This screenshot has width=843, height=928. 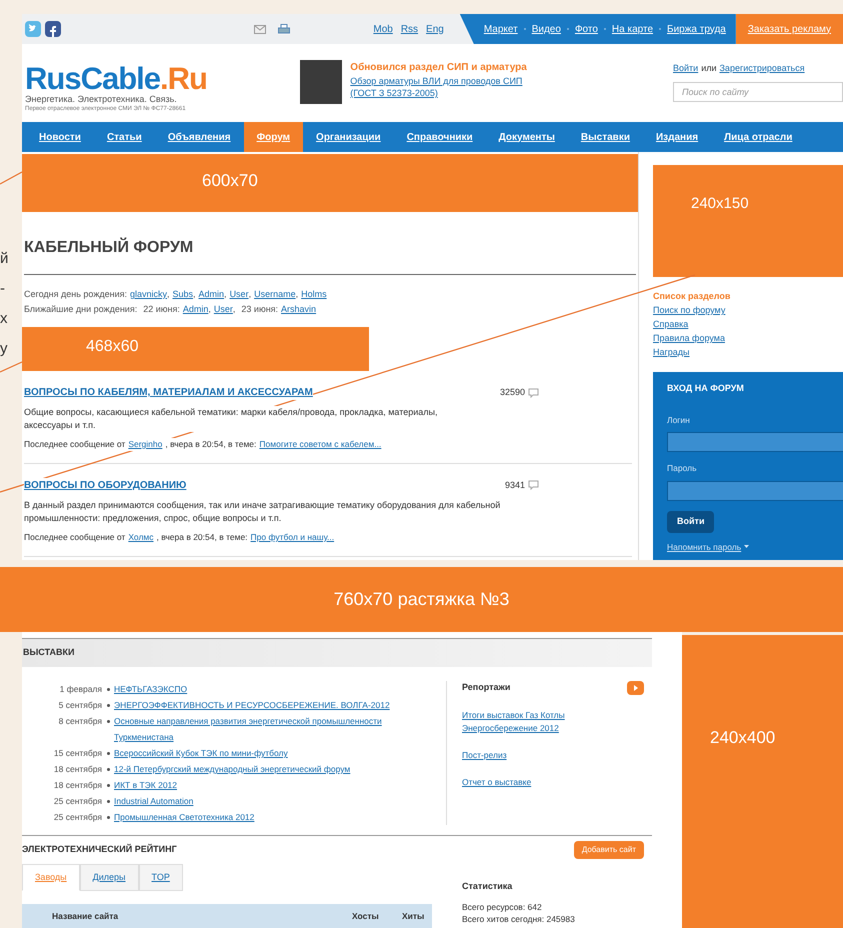 I want to click on service-link: Фото, so click(x=586, y=29).